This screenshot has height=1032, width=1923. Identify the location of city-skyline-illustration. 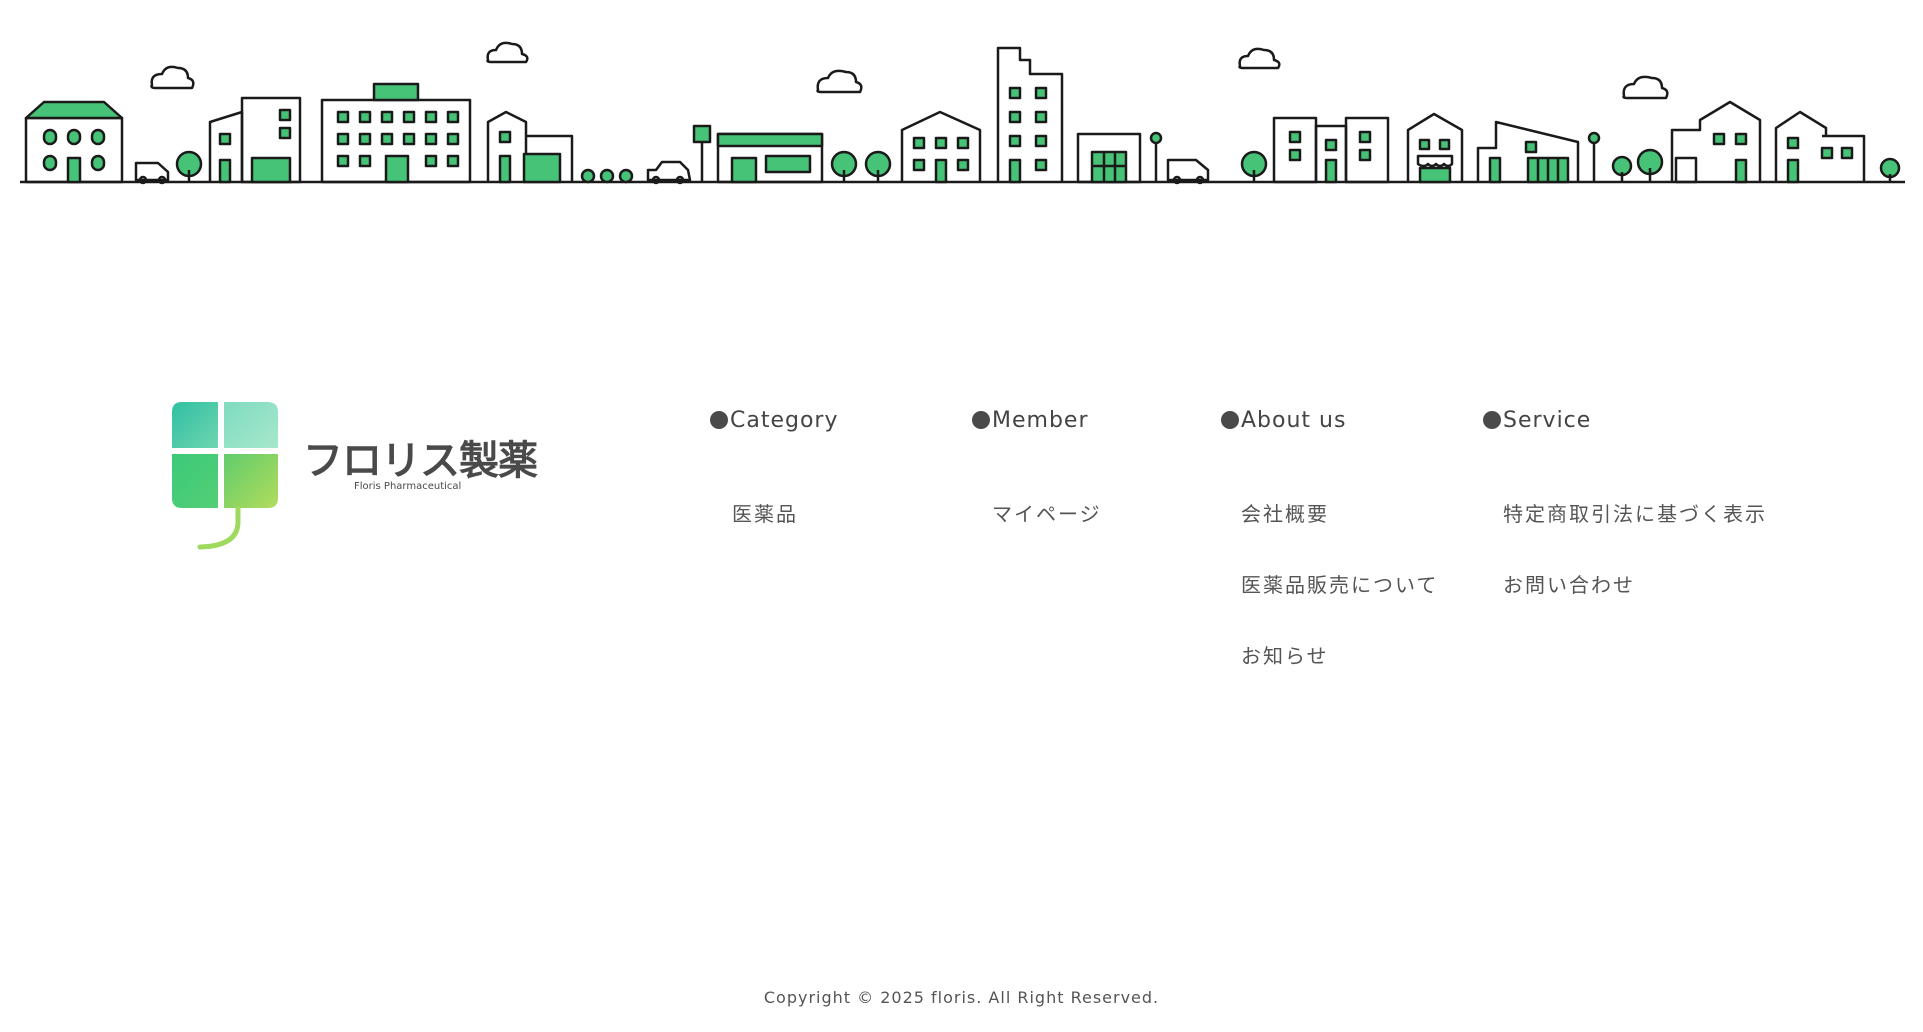
(962, 113).